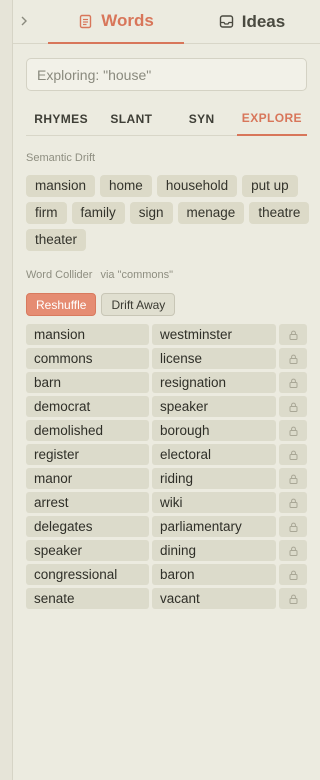 This screenshot has height=780, width=320. I want to click on collider-word-right: electoral, so click(214, 454).